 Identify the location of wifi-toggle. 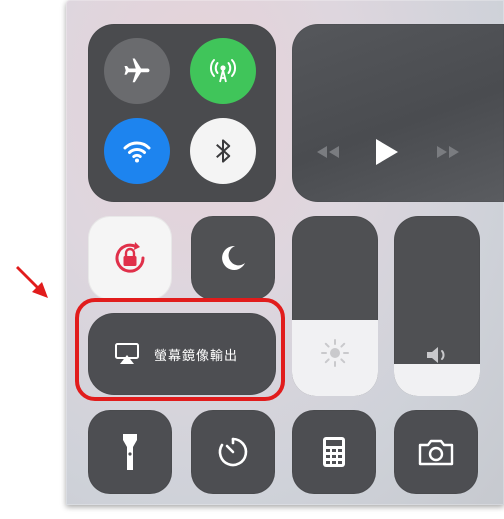
(137, 151).